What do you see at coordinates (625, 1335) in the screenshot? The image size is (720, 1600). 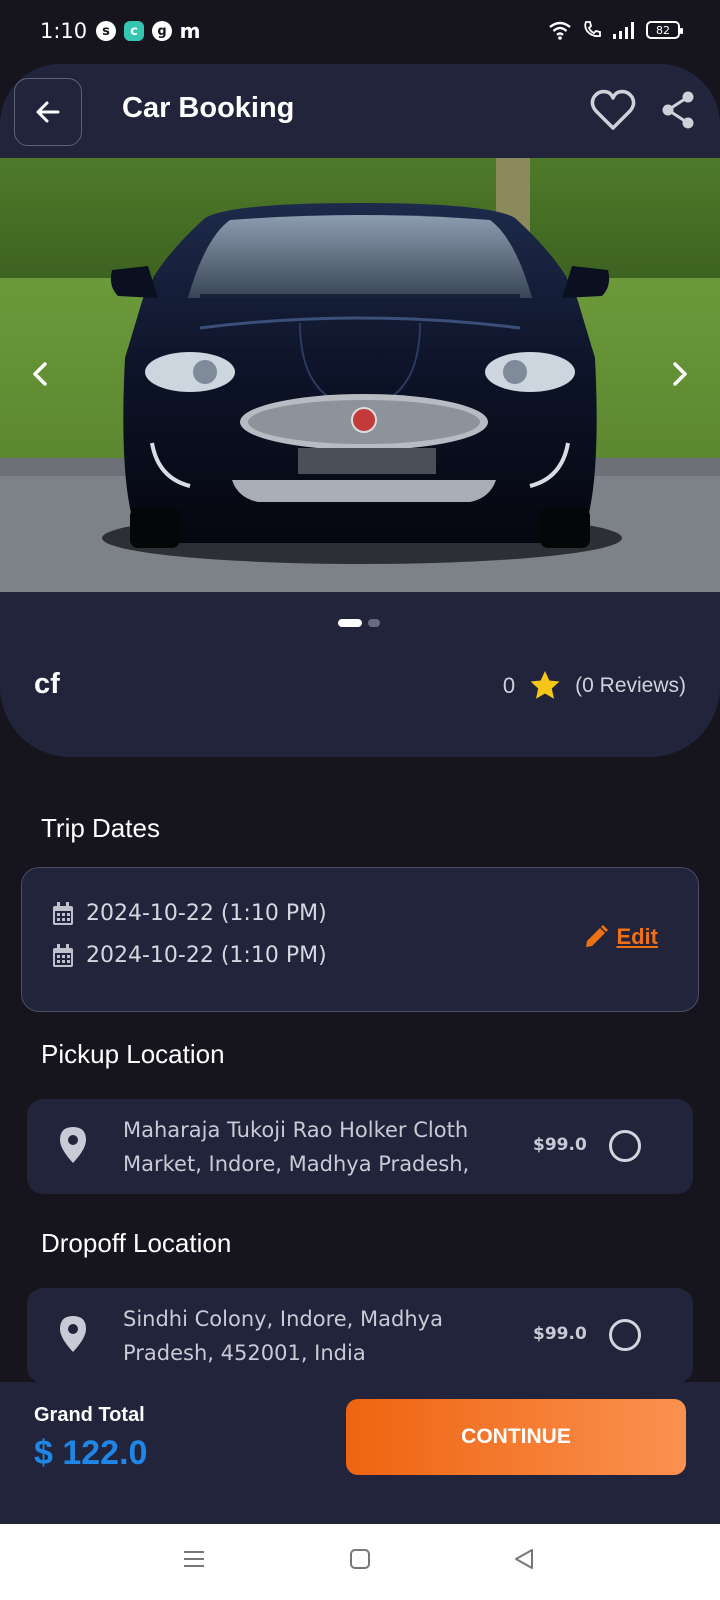 I see `dropoff-radio-button` at bounding box center [625, 1335].